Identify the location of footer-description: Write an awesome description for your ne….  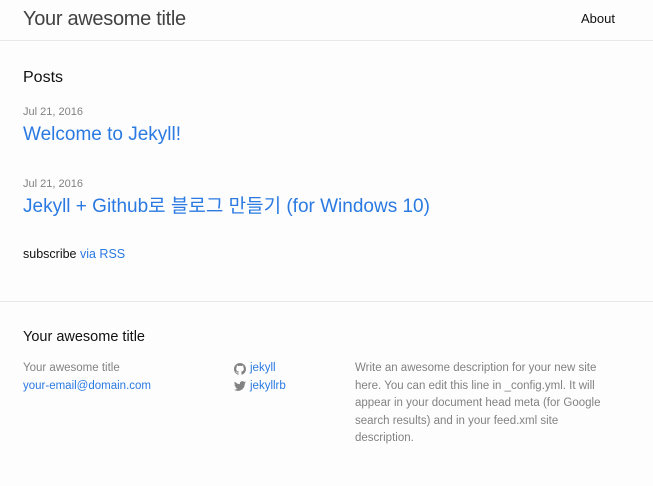
(478, 403).